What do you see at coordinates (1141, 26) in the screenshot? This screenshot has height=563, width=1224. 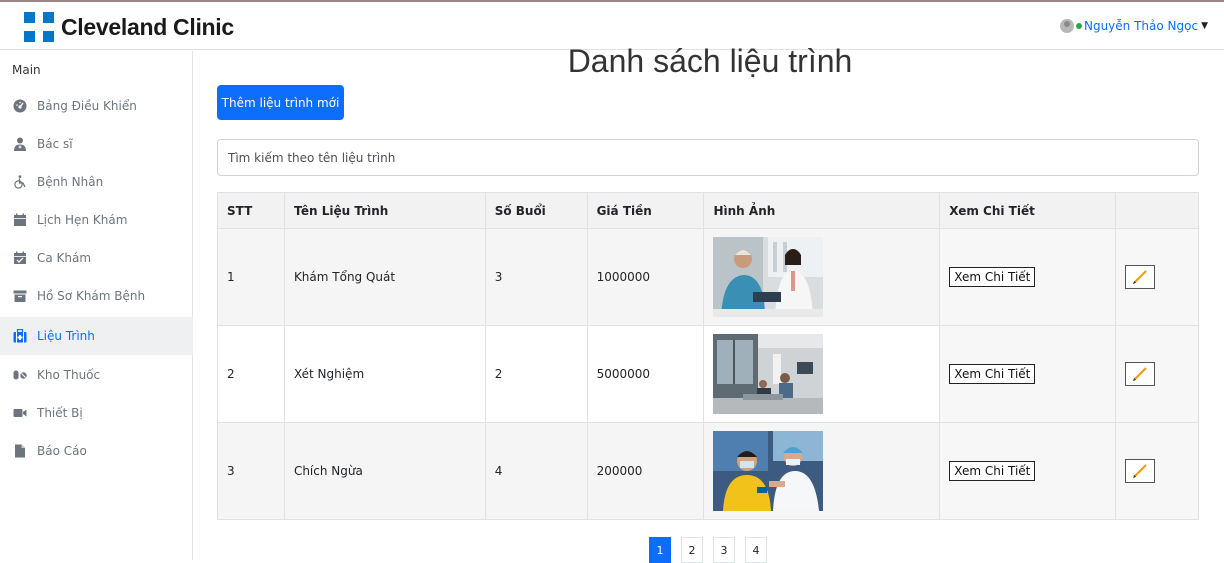 I see `user-name: Nguyễn Thảo Ngọc` at bounding box center [1141, 26].